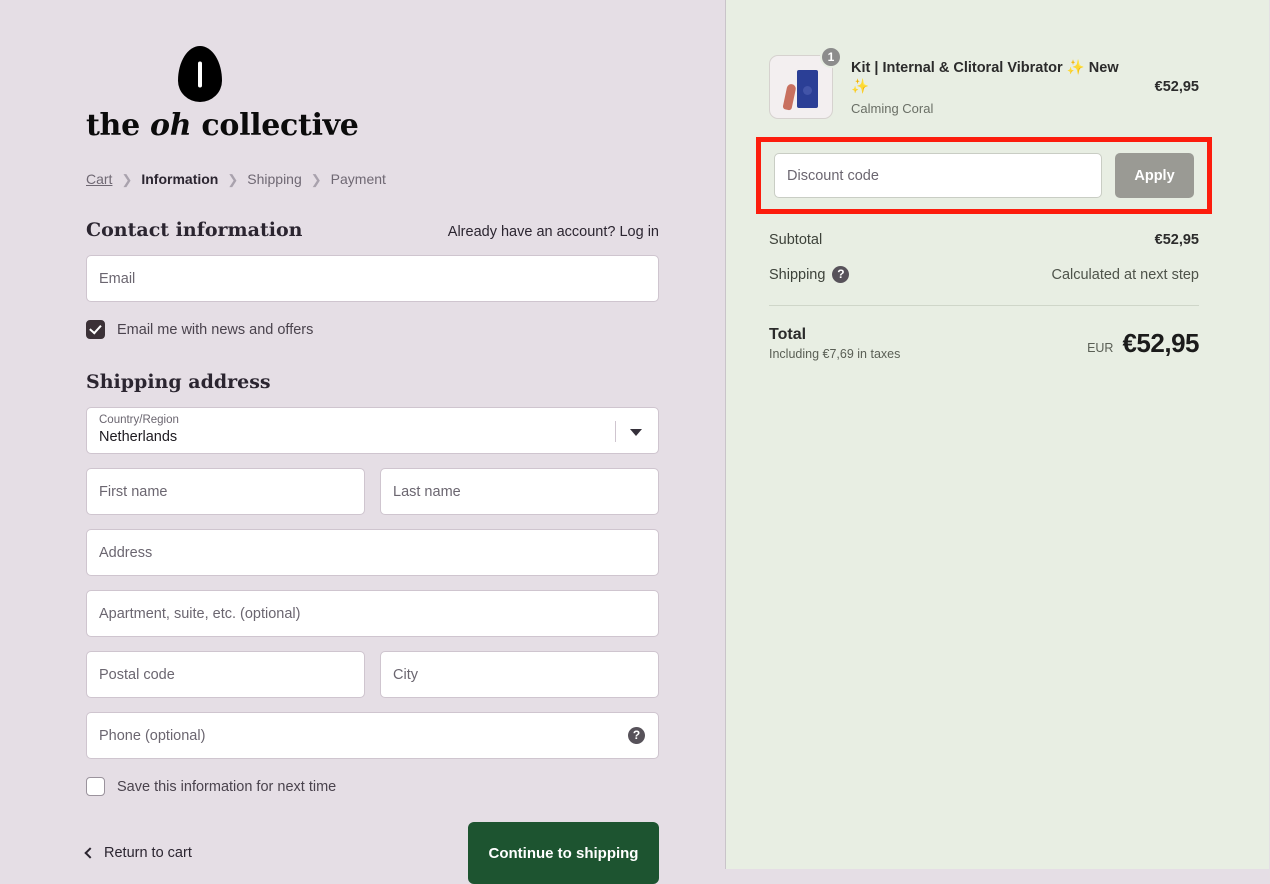  What do you see at coordinates (833, 175) in the screenshot?
I see `discount-code-placeholder: Discount code` at bounding box center [833, 175].